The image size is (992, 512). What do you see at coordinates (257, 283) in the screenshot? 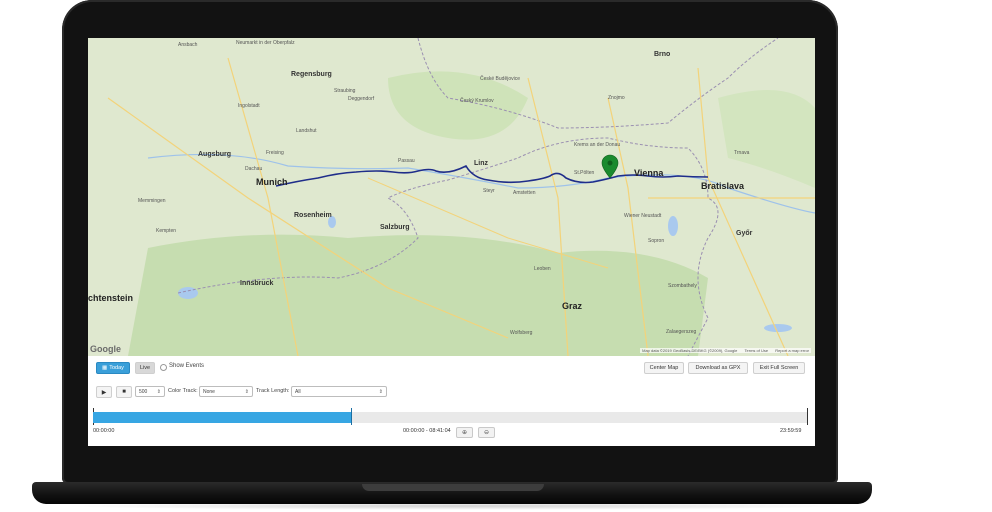
I see `label-innsbruck: Innsbruck` at bounding box center [257, 283].